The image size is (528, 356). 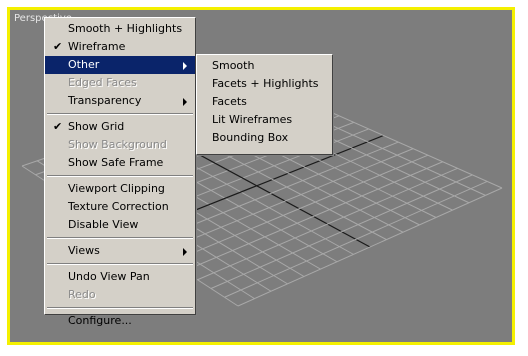 I want to click on menu-item-label: Edged Faces, so click(x=102, y=82).